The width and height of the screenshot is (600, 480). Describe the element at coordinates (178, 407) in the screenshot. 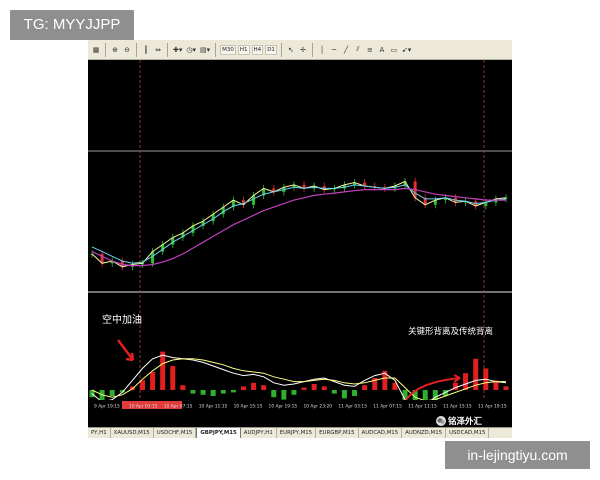

I see `time-axis-label: 10 Apr 07:15` at that location.